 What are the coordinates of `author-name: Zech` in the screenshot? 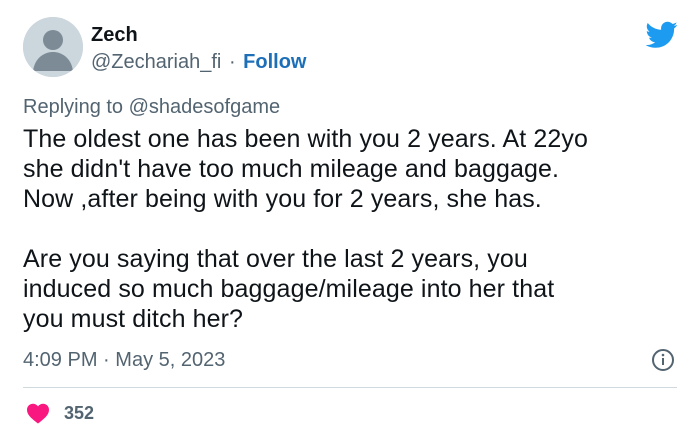 It's located at (114, 35).